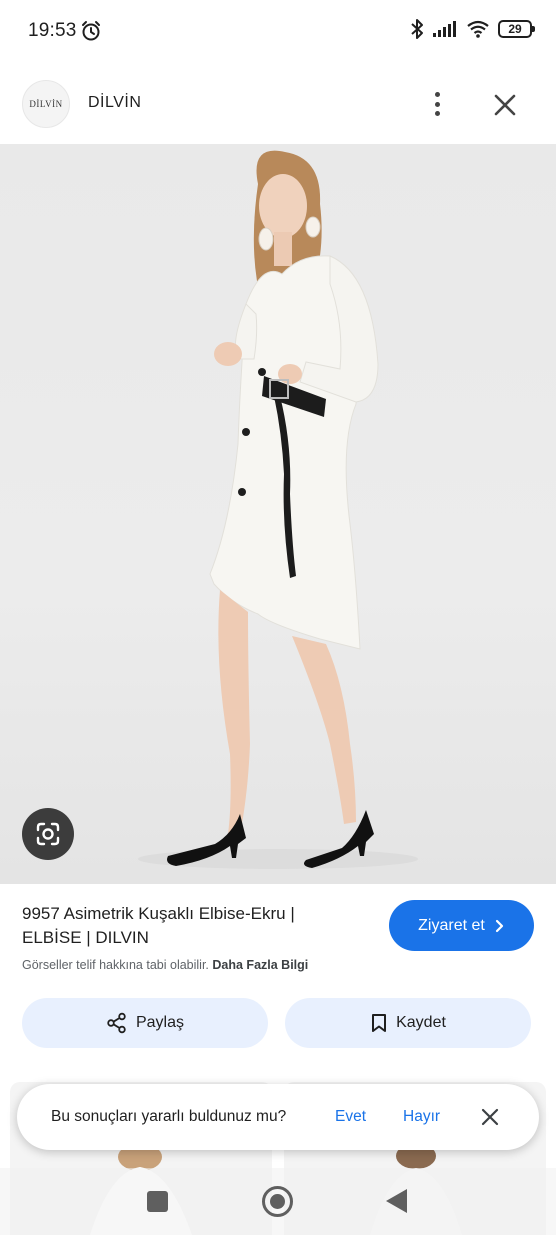 Image resolution: width=556 pixels, height=1235 pixels. What do you see at coordinates (278, 103) in the screenshot?
I see `viewer-header: DİLVİN DİLVİN` at bounding box center [278, 103].